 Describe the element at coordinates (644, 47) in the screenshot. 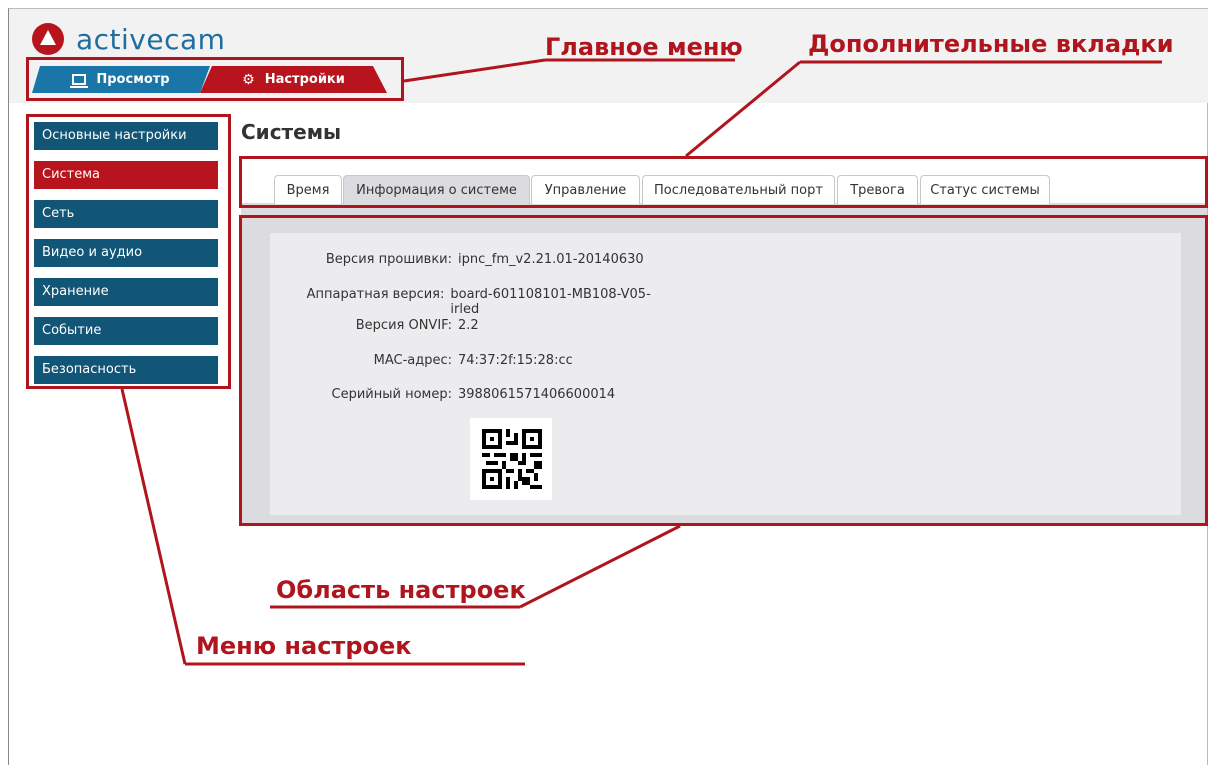

I see `annotation-main-menu: Главное меню` at that location.